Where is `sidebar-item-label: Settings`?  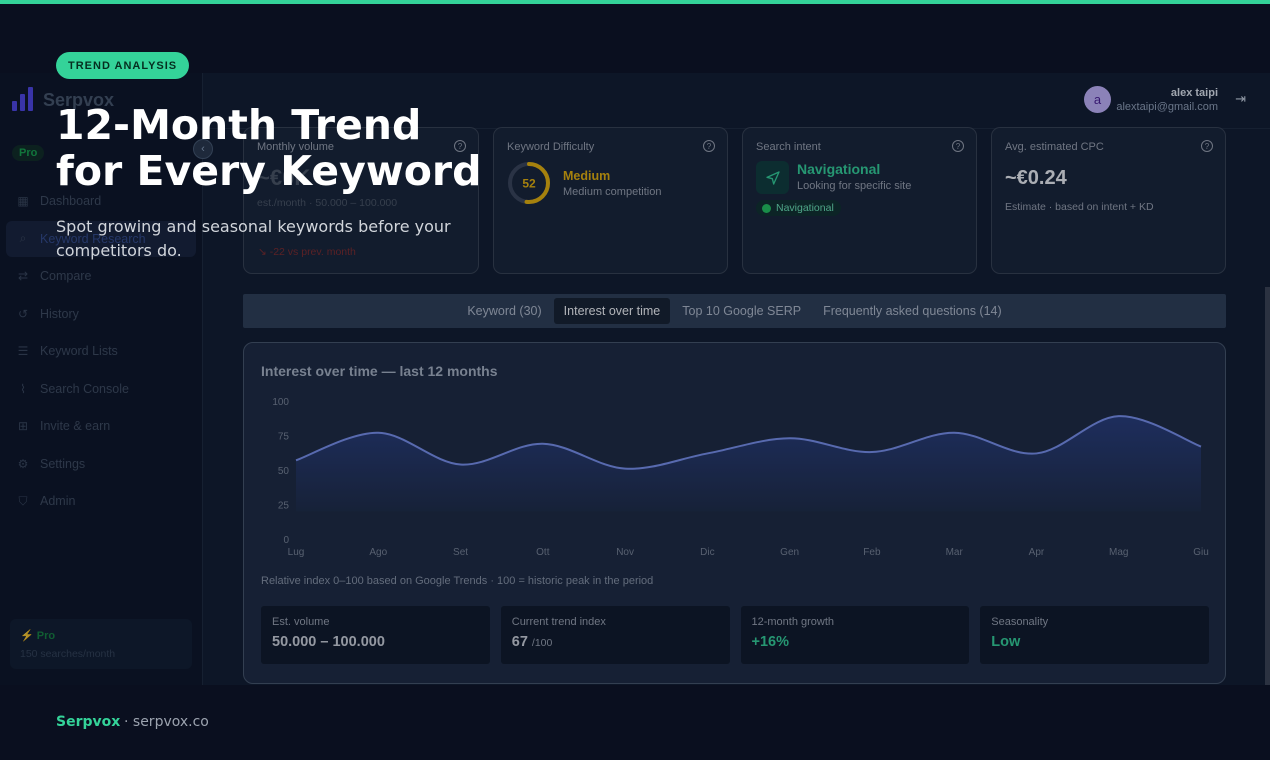 sidebar-item-label: Settings is located at coordinates (63, 463).